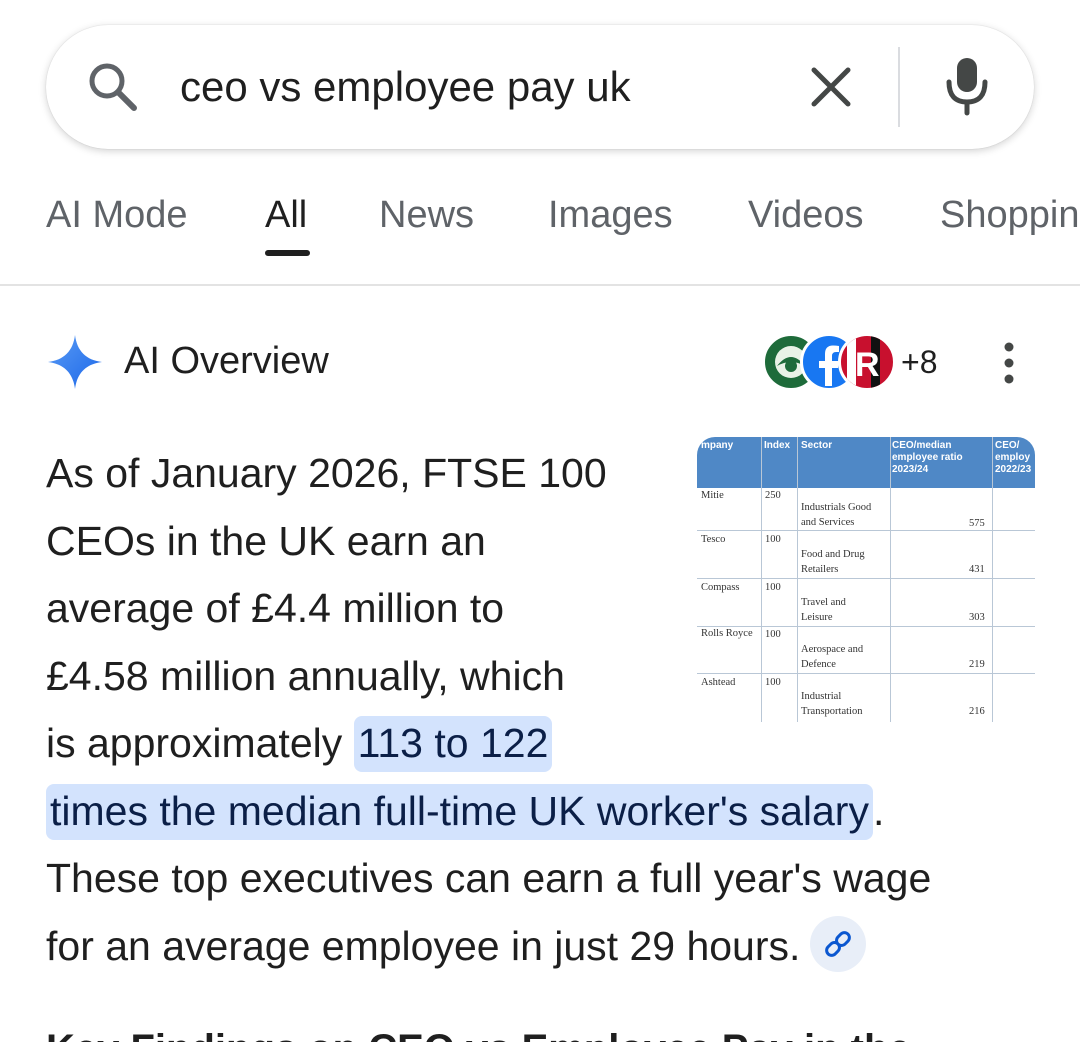 The image size is (1080, 1042). What do you see at coordinates (821, 696) in the screenshot?
I see `table-cell: Industrial` at bounding box center [821, 696].